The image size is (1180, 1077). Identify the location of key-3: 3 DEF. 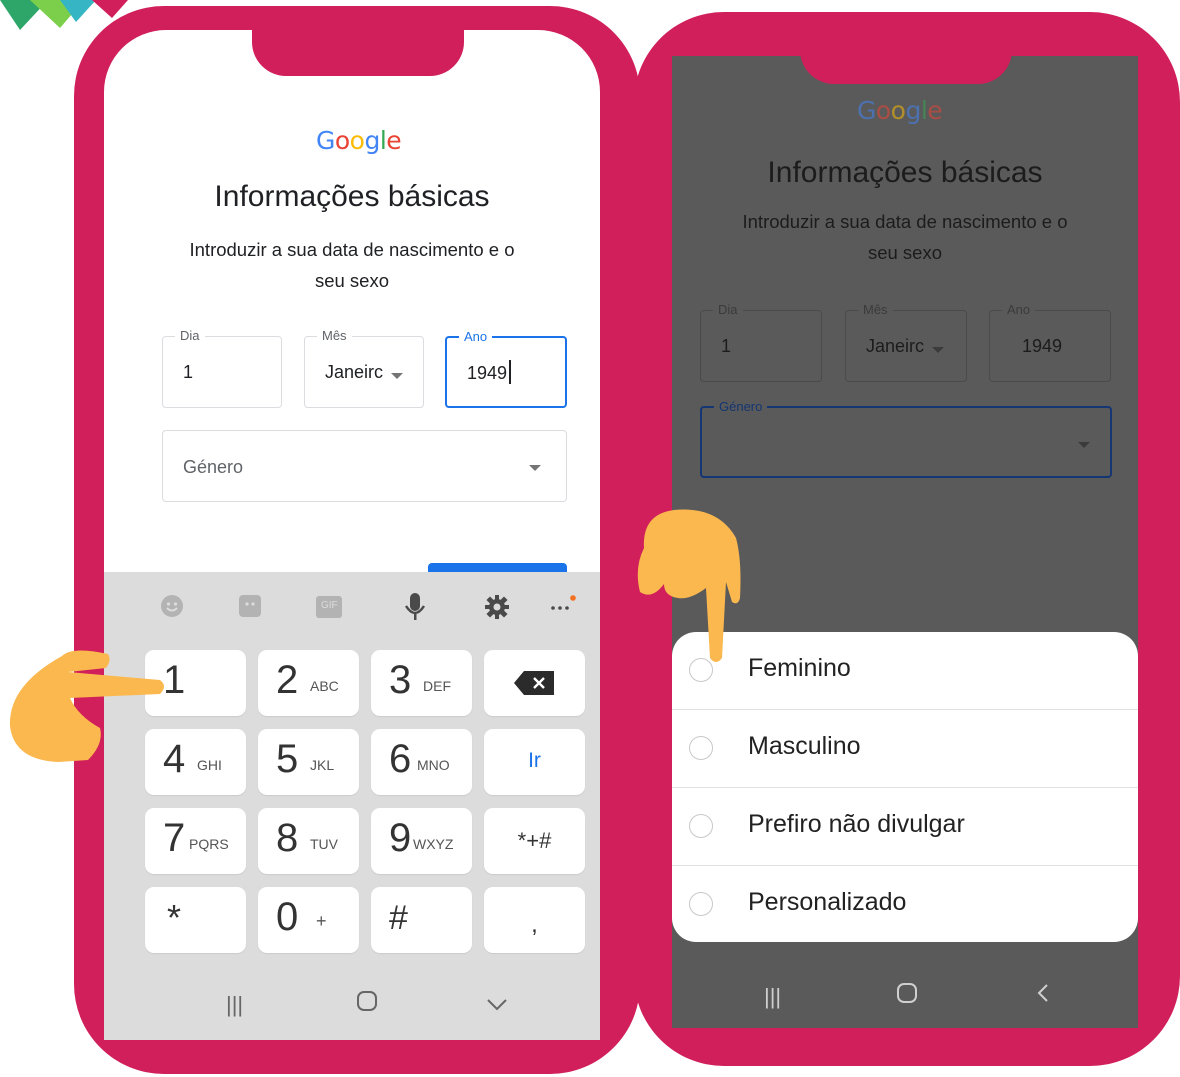
(421, 683).